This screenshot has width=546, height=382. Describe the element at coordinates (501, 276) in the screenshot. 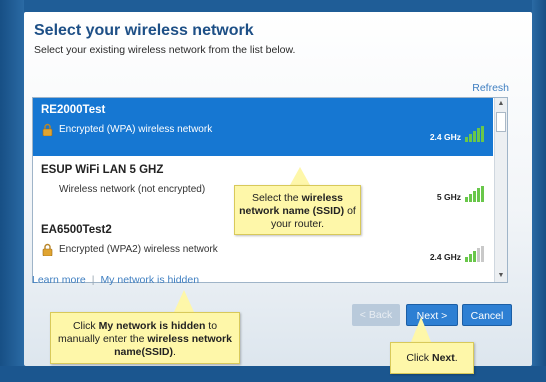

I see `scroll-down-arrow-icon: ▼` at that location.